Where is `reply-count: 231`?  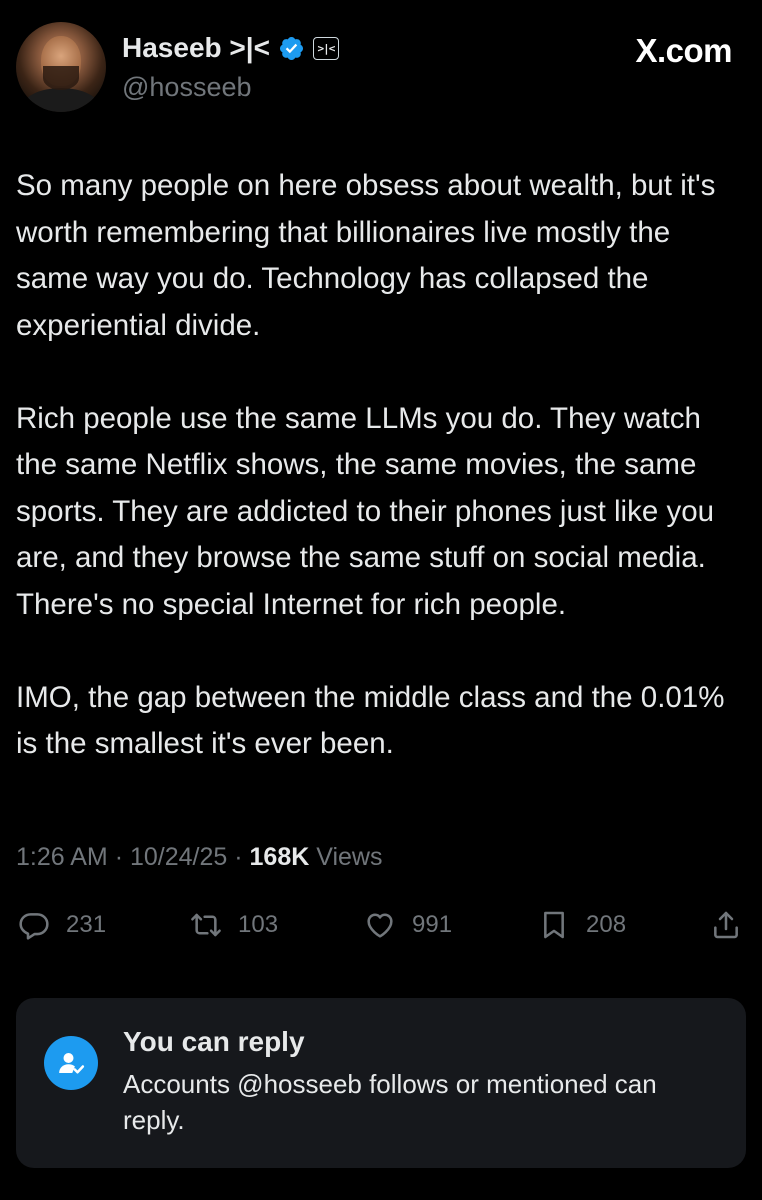 reply-count: 231 is located at coordinates (86, 924).